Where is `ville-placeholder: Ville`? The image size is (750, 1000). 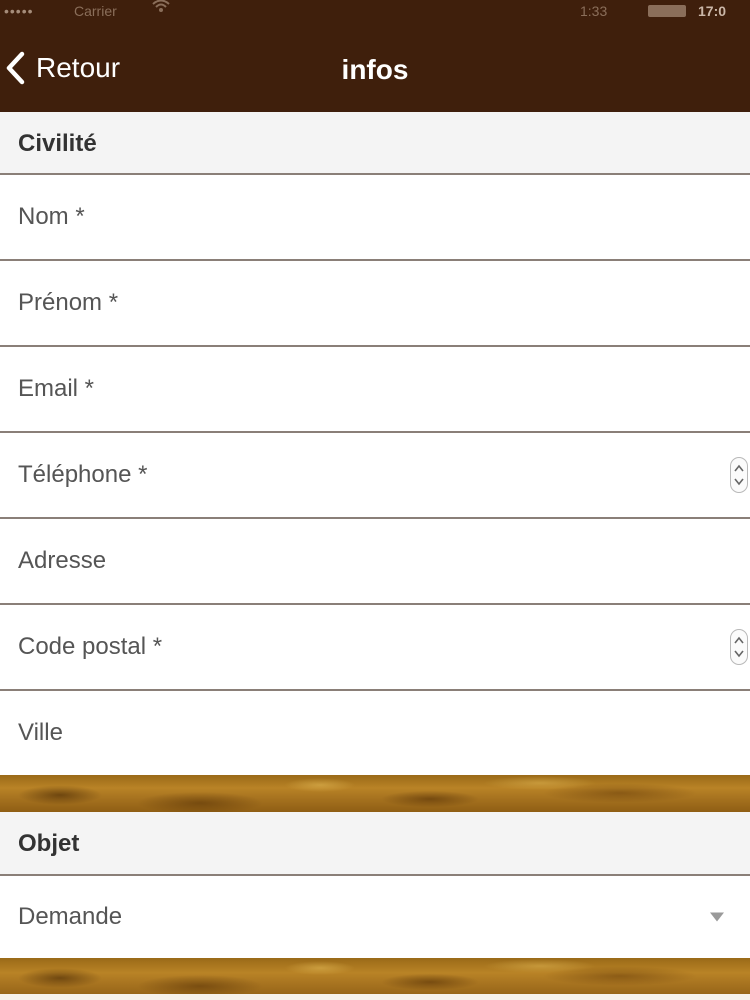 ville-placeholder: Ville is located at coordinates (40, 732).